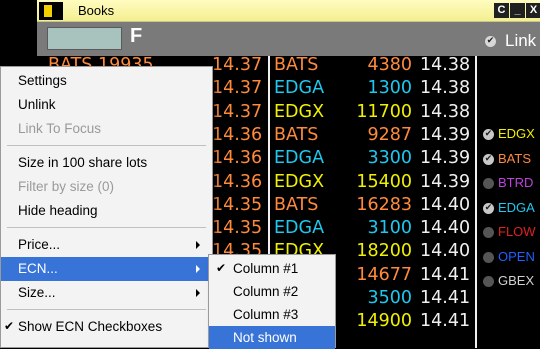  What do you see at coordinates (389, 298) in the screenshot?
I see `size-cell: 3500` at bounding box center [389, 298].